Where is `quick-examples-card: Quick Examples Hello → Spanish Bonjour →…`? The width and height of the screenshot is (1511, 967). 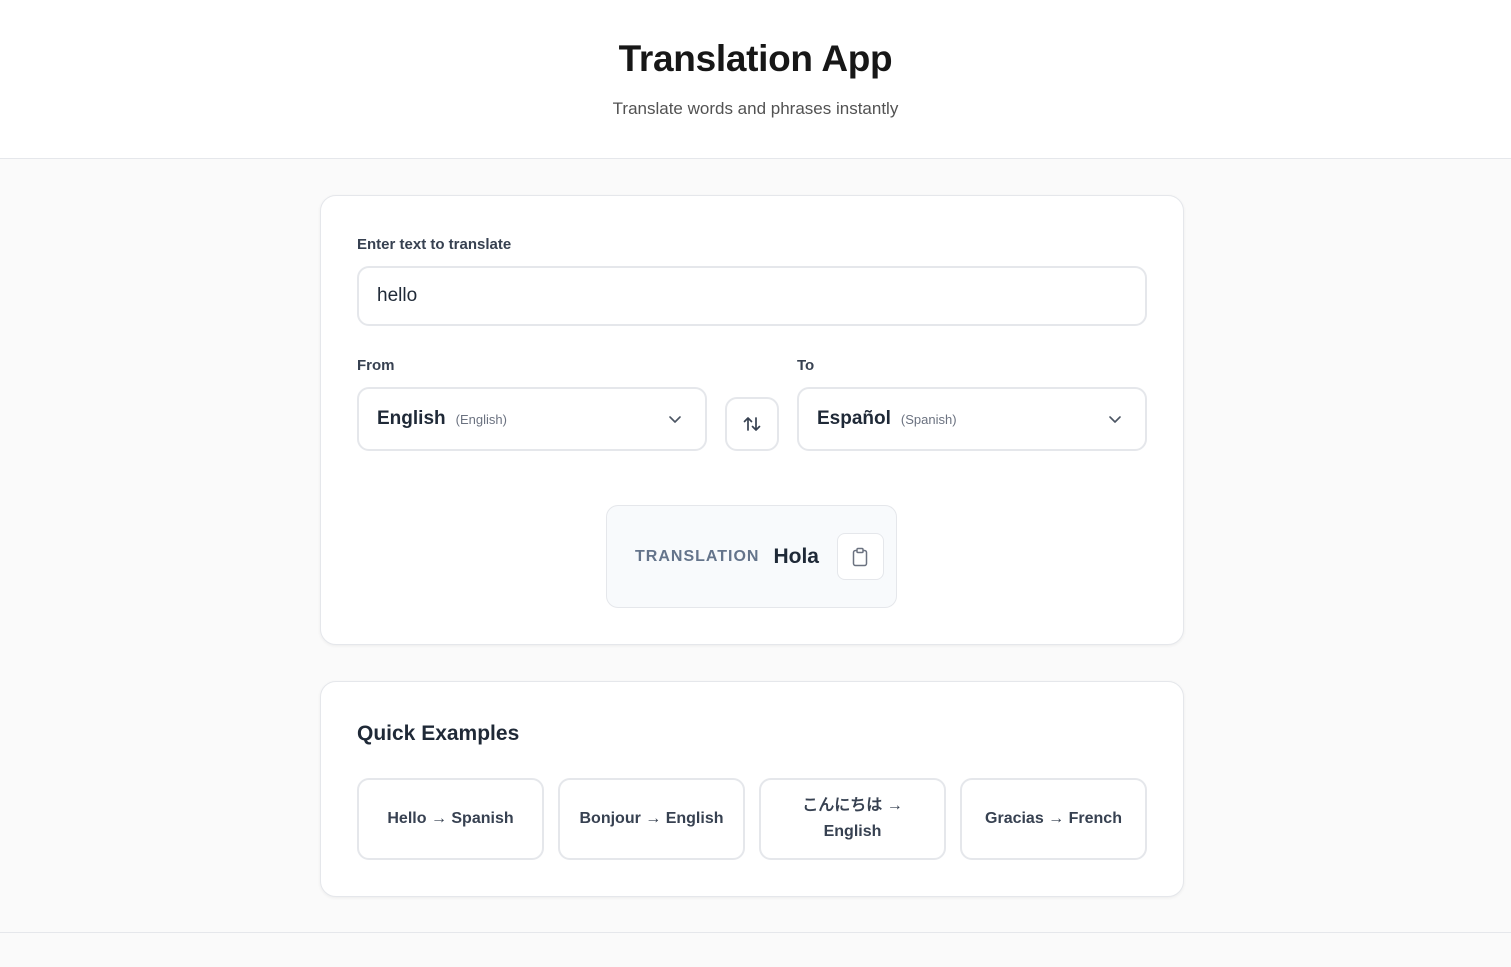
quick-examples-card: Quick Examples Hello → Spanish Bonjour →… is located at coordinates (752, 789).